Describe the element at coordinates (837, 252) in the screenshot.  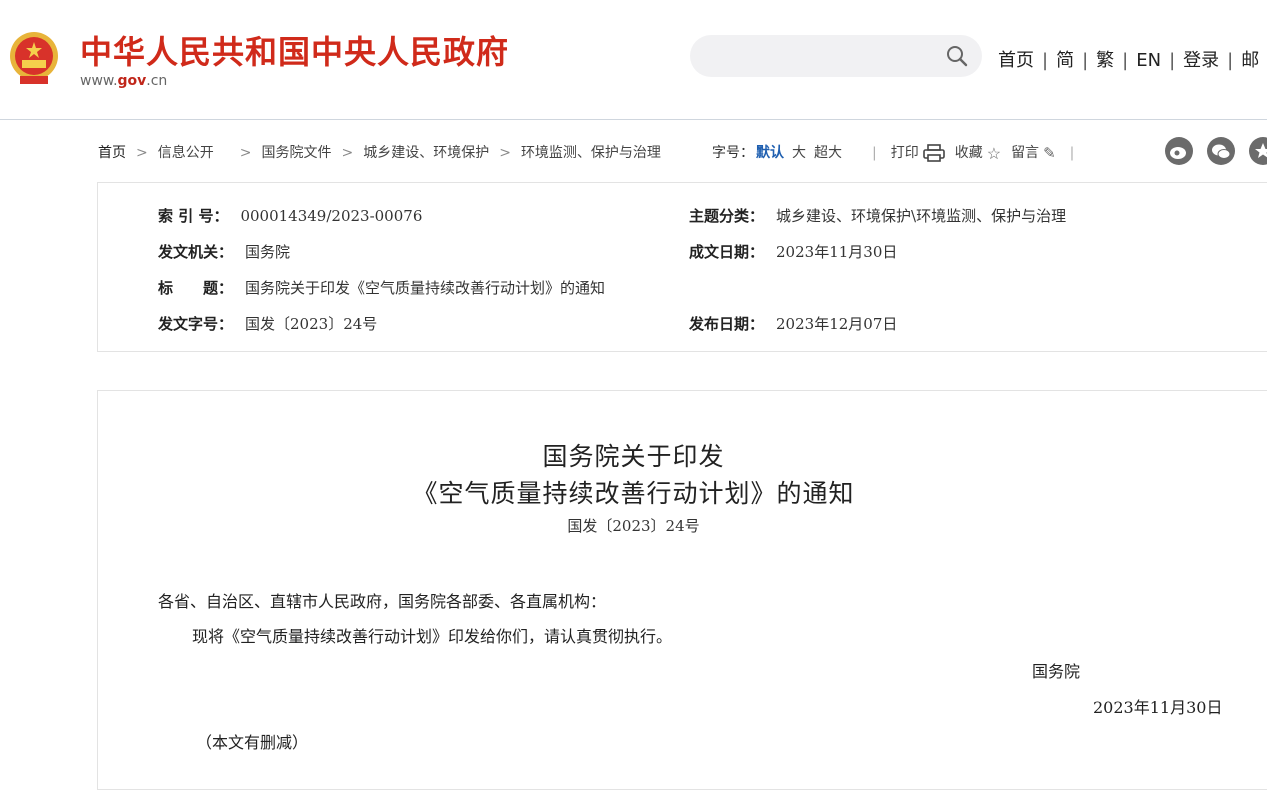
I see `meta-written-date-value: 2023年11月30日` at that location.